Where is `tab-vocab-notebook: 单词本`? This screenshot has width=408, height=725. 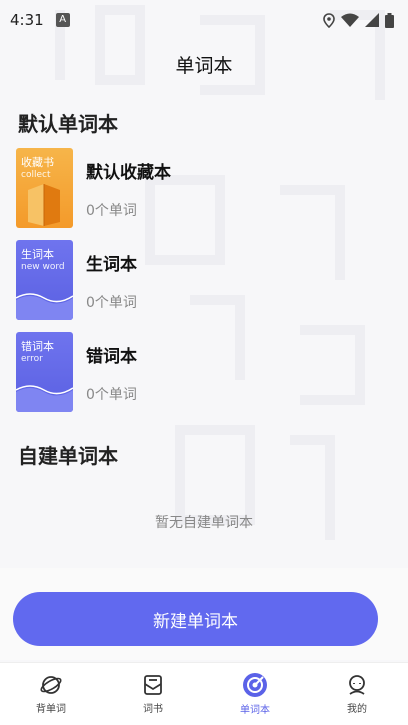
tab-vocab-notebook: 单词本 is located at coordinates (255, 694).